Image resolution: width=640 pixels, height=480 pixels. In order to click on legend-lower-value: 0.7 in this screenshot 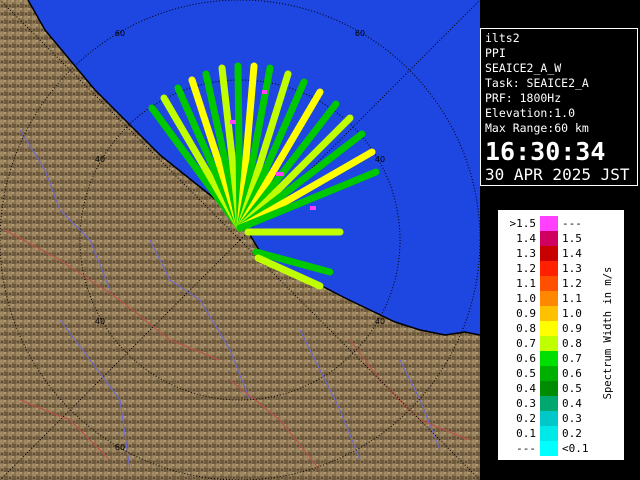, I will do `click(526, 343)`.